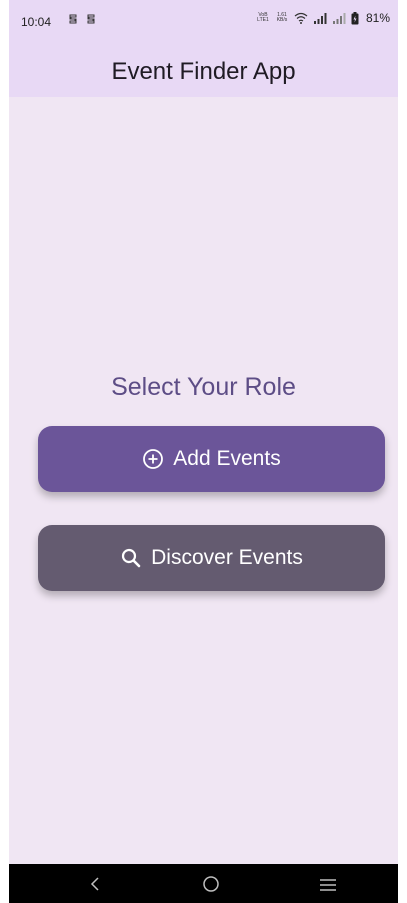  I want to click on circle-home-icon, so click(211, 884).